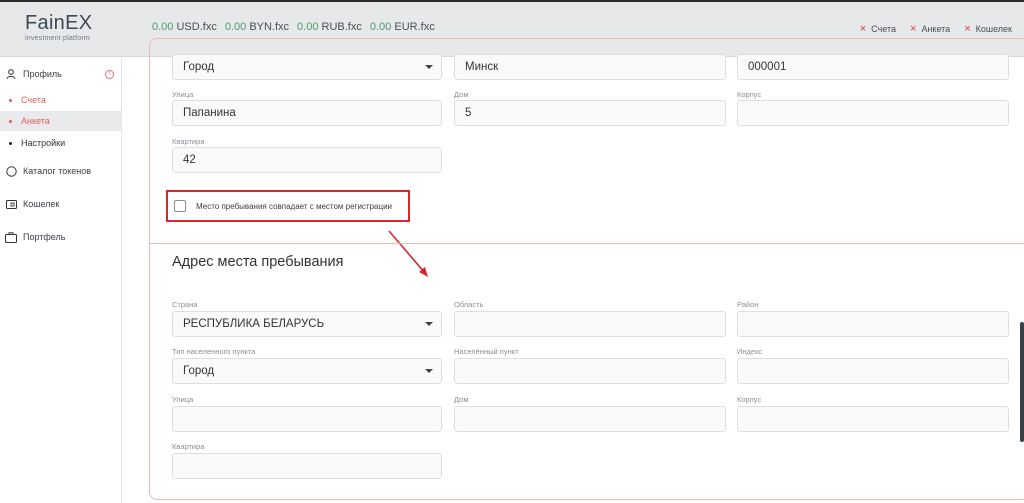 Image resolution: width=1024 pixels, height=503 pixels. Describe the element at coordinates (185, 304) in the screenshot. I see `country-label: Страна` at that location.